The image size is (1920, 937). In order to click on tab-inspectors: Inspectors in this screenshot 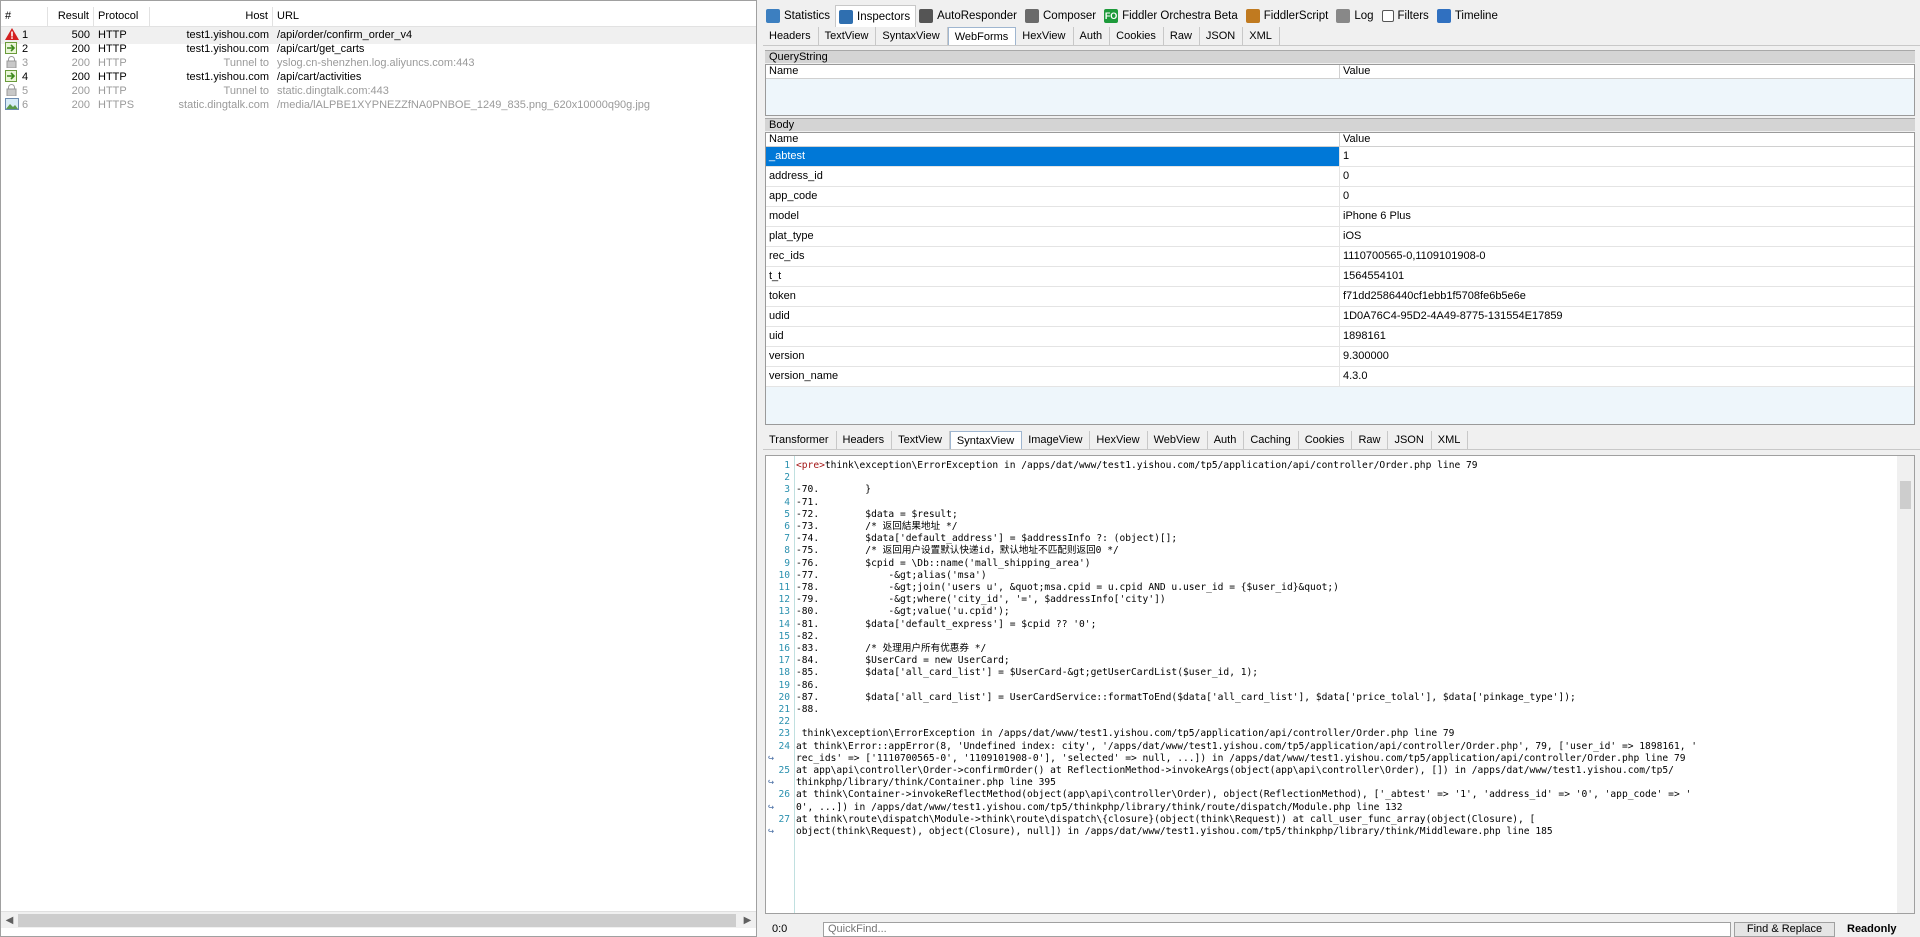, I will do `click(876, 16)`.